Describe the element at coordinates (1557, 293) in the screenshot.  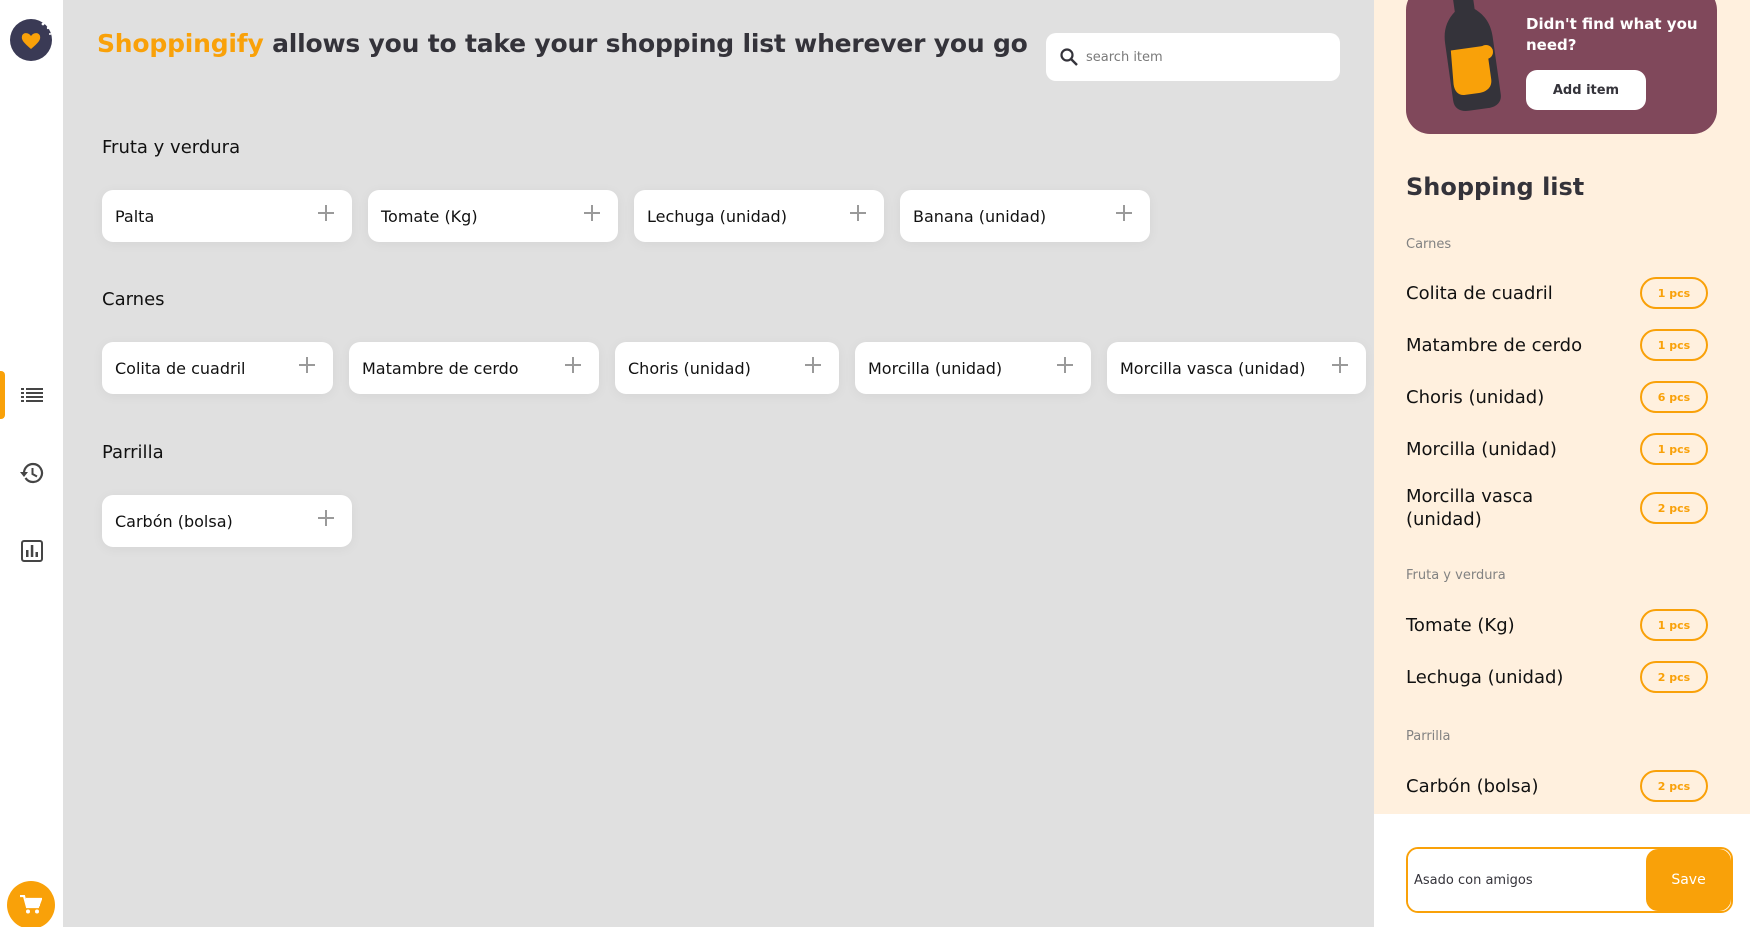
I see `list-item: Colita de cuadril 1 pcs` at that location.